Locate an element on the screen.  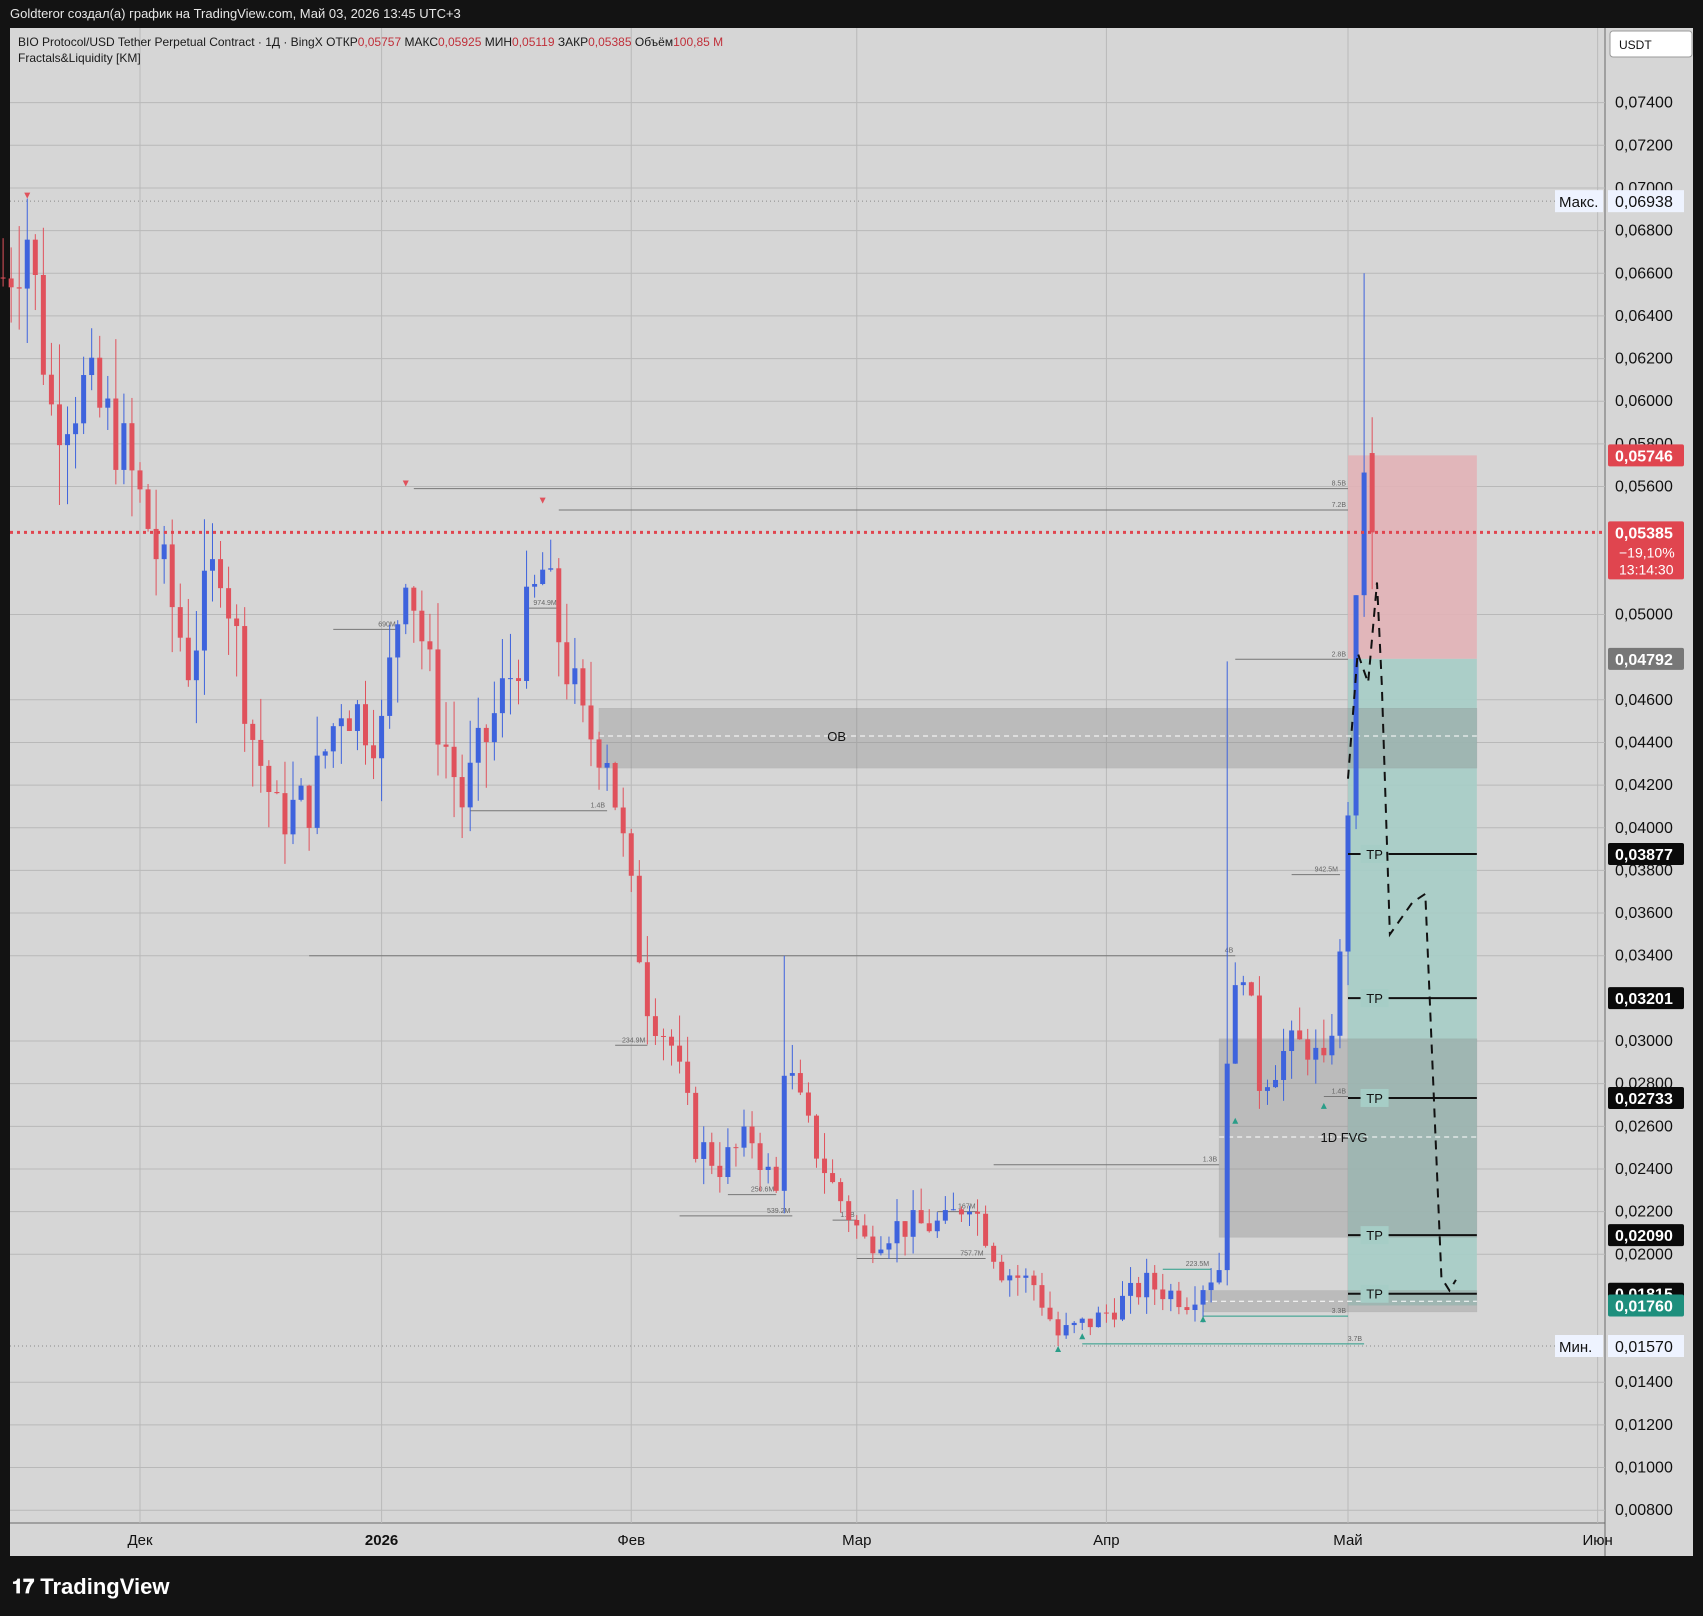
price-tick-label: 0,02000 is located at coordinates (1644, 1254).